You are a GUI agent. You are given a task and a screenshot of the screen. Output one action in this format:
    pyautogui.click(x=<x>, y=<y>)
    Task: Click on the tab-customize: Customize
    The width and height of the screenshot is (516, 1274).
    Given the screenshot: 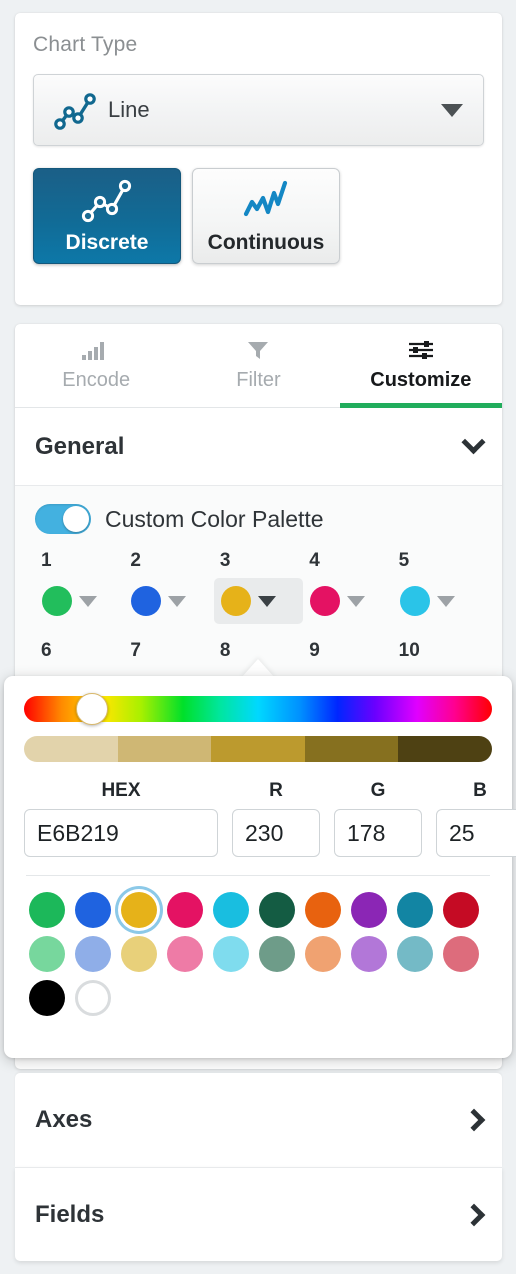 What is the action you would take?
    pyautogui.click(x=420, y=366)
    